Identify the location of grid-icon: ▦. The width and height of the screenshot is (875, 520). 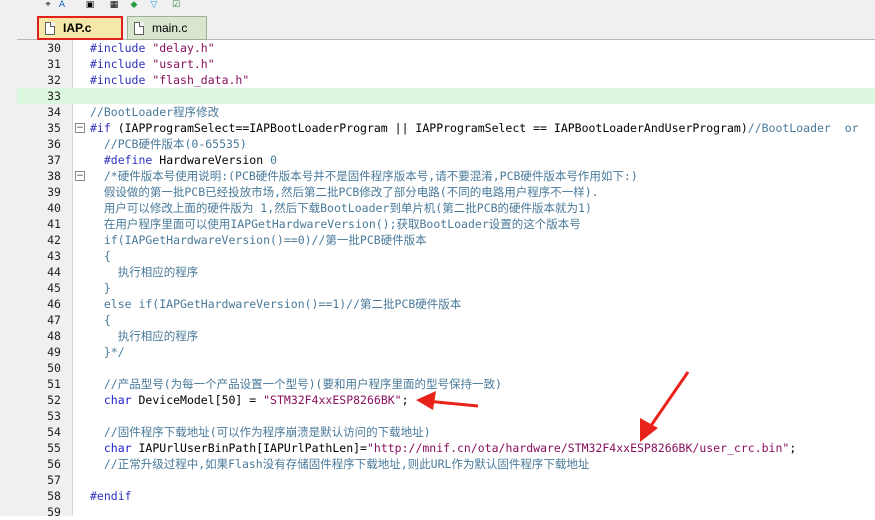
(114, 5).